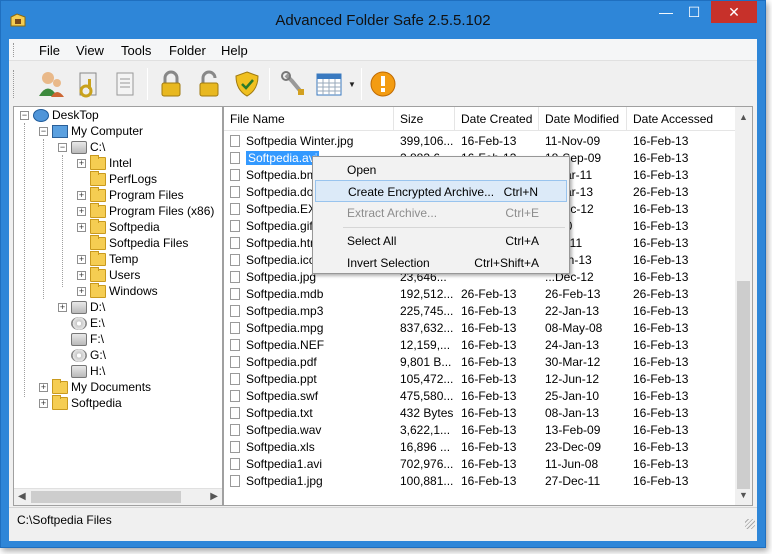 The image size is (772, 554). What do you see at coordinates (130, 195) in the screenshot?
I see `tree-item-folder: + Program Files` at bounding box center [130, 195].